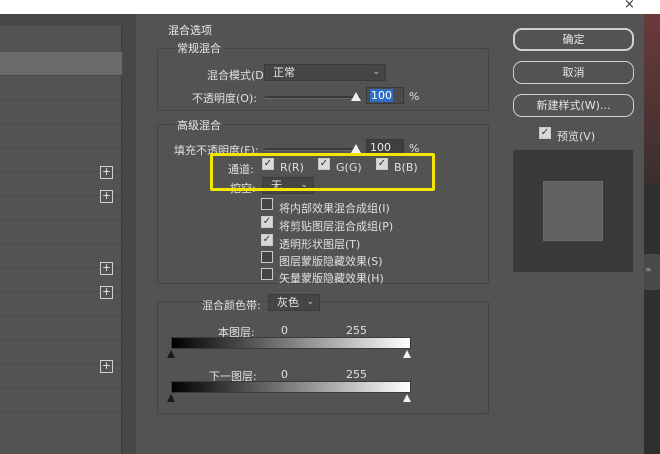 The width and height of the screenshot is (660, 454). What do you see at coordinates (325, 72) in the screenshot?
I see `blend-mode-select: 正常 ⌄` at bounding box center [325, 72].